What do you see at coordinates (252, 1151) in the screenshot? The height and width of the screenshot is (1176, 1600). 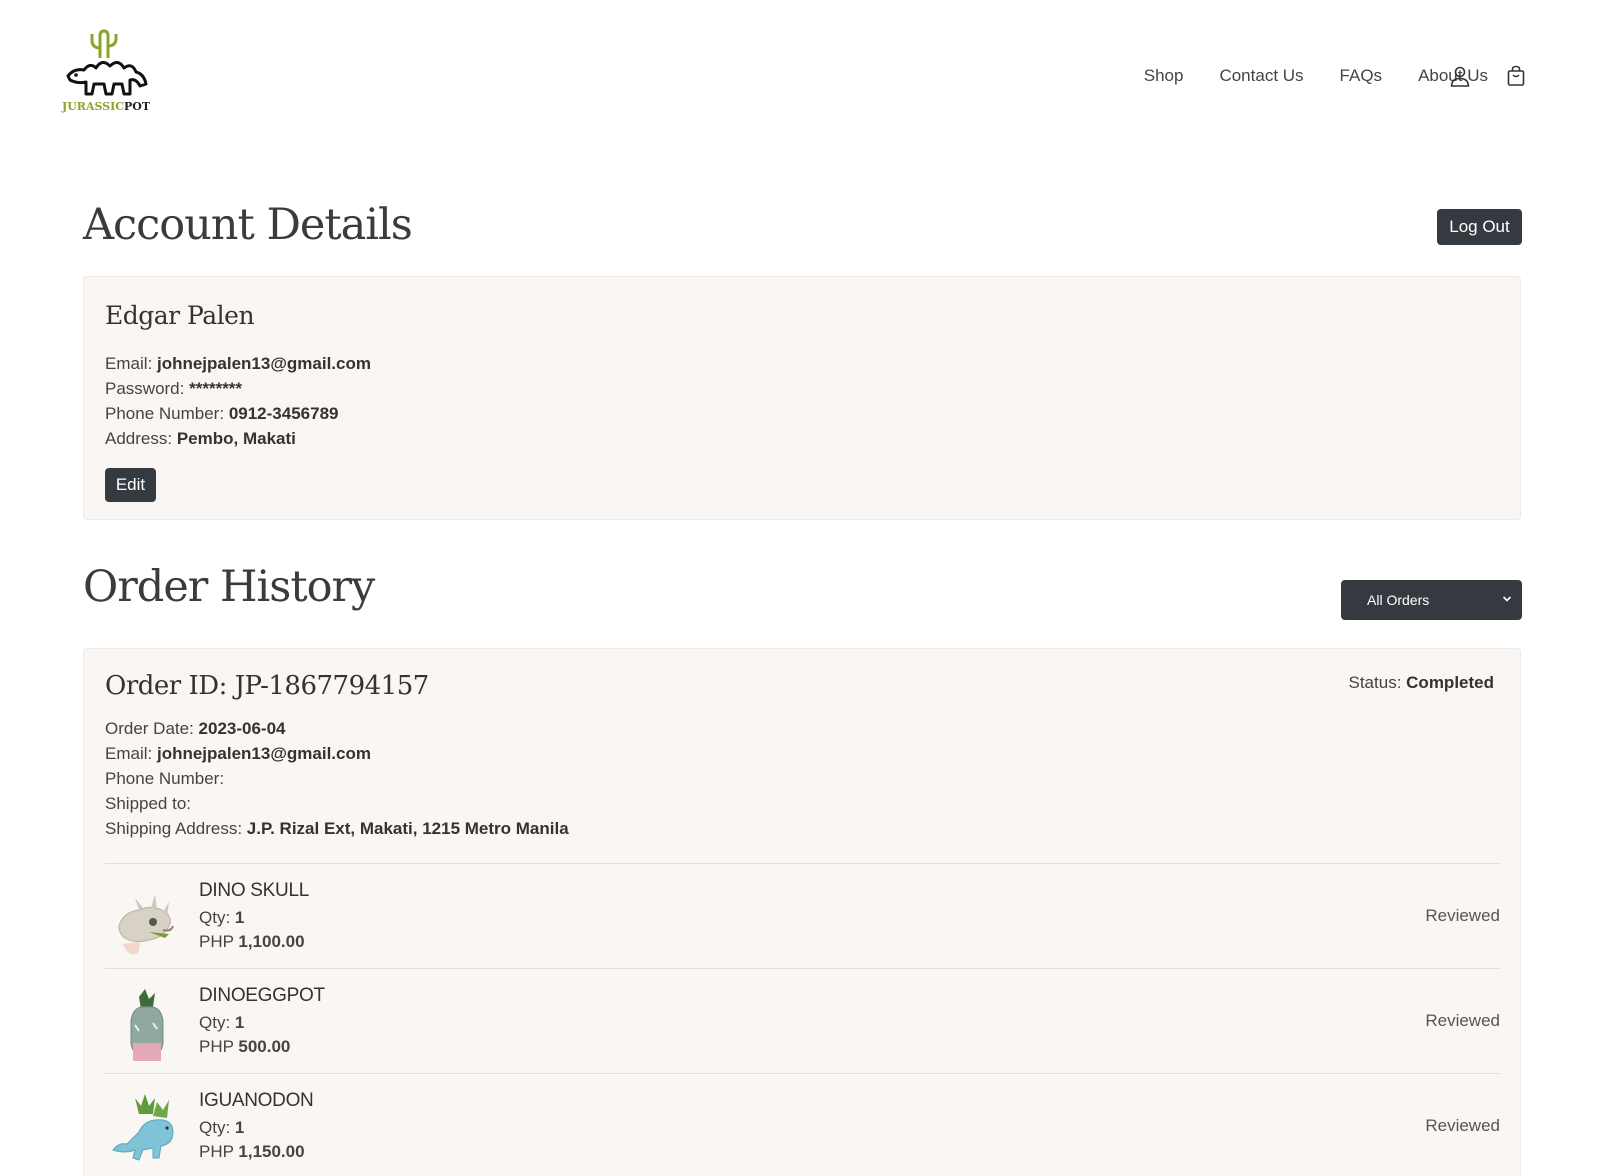 I see `item-price: PHP 1,150.00` at bounding box center [252, 1151].